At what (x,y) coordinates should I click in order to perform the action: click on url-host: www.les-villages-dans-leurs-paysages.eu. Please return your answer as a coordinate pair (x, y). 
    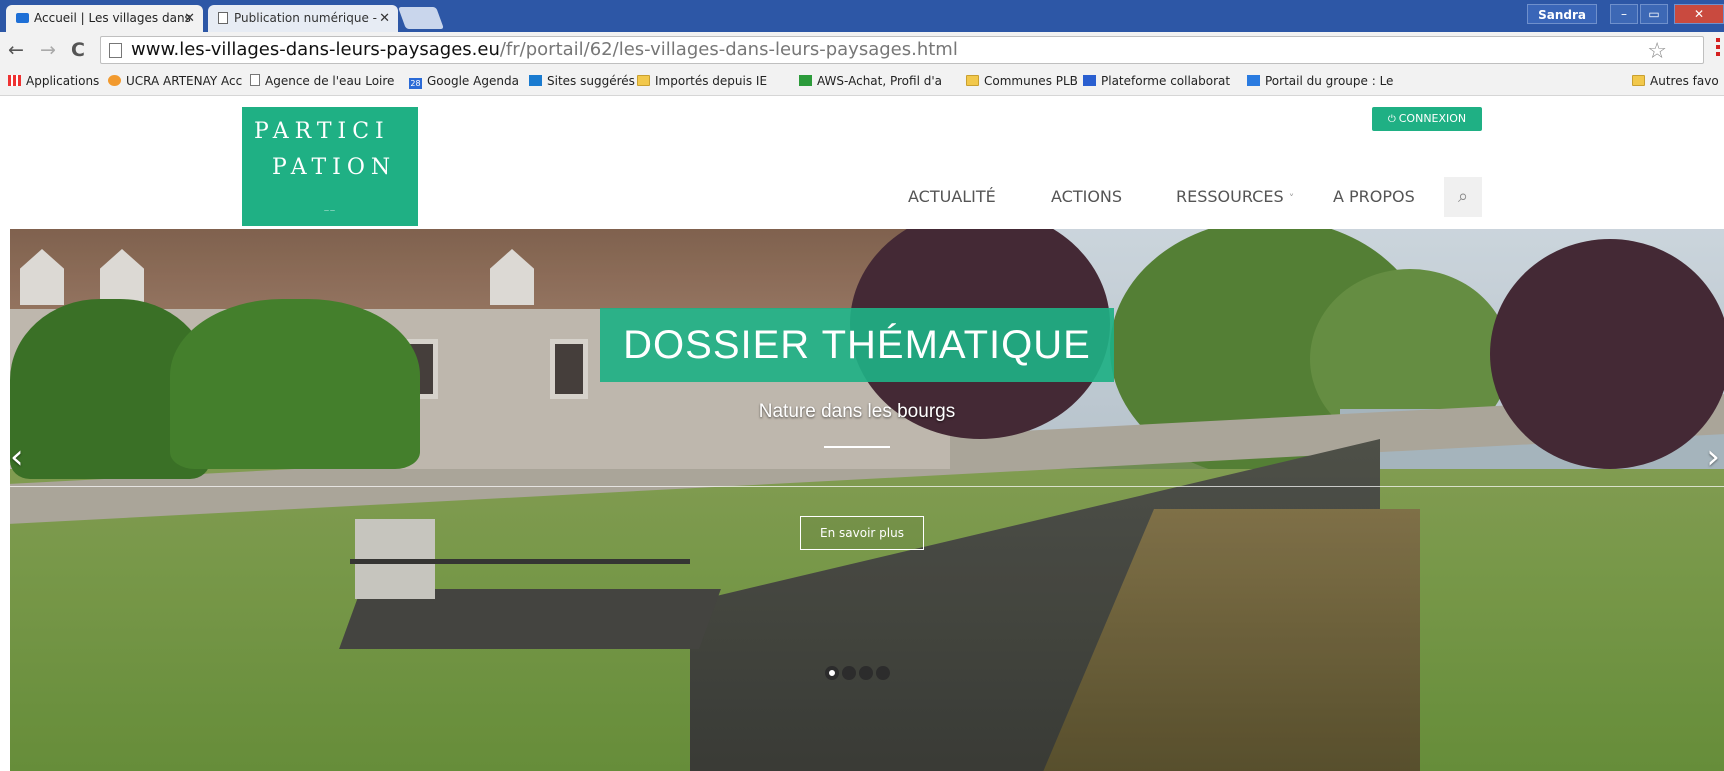
    Looking at the image, I should click on (315, 49).